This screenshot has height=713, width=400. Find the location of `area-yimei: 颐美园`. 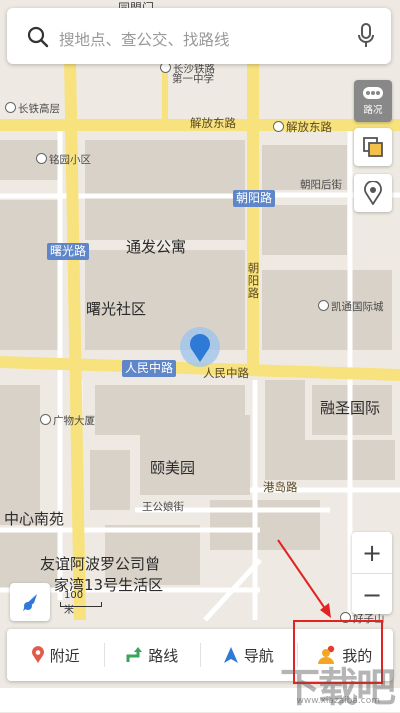

area-yimei: 颐美园 is located at coordinates (173, 468).